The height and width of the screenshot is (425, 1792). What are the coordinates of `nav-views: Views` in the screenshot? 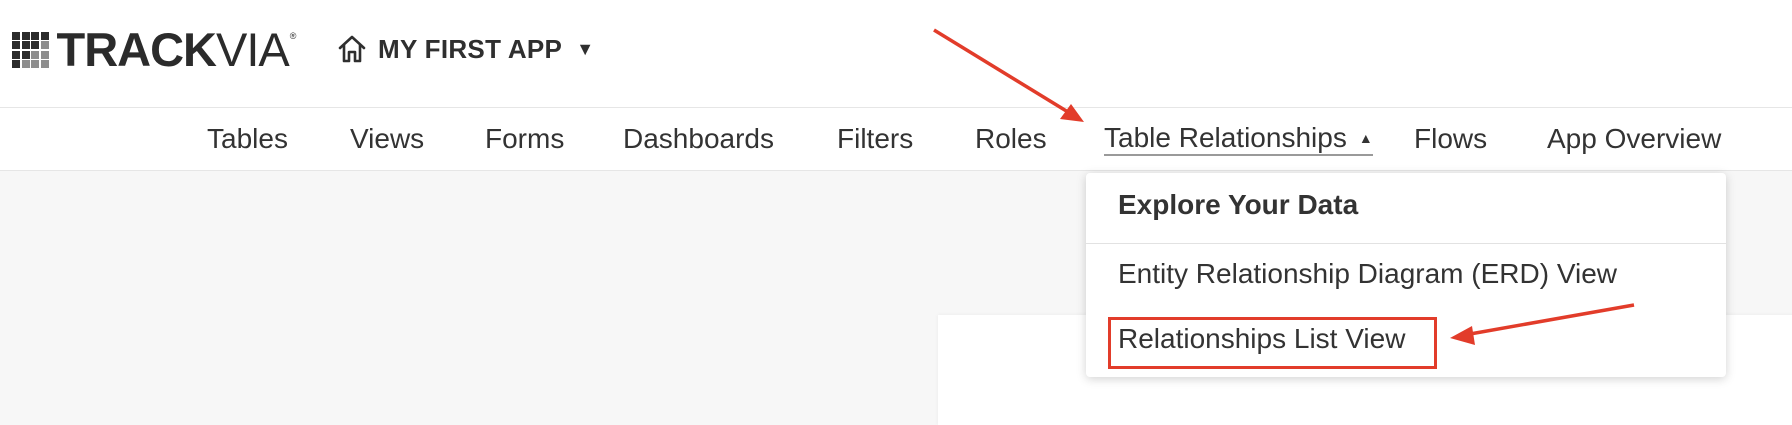 It's located at (387, 139).